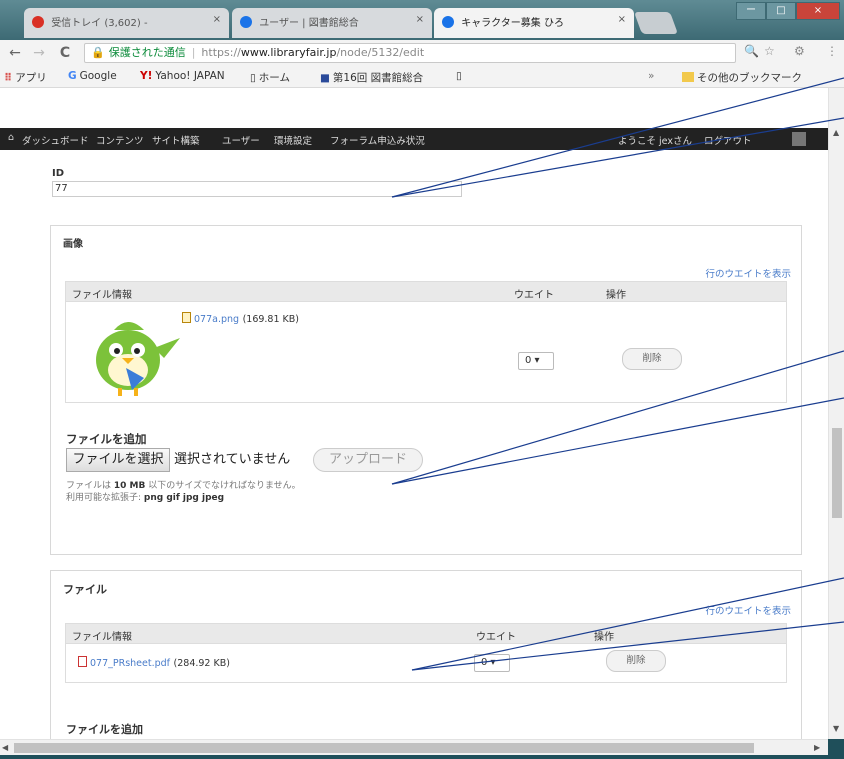  Describe the element at coordinates (216, 319) in the screenshot. I see `image-file-link: 077a.png` at that location.